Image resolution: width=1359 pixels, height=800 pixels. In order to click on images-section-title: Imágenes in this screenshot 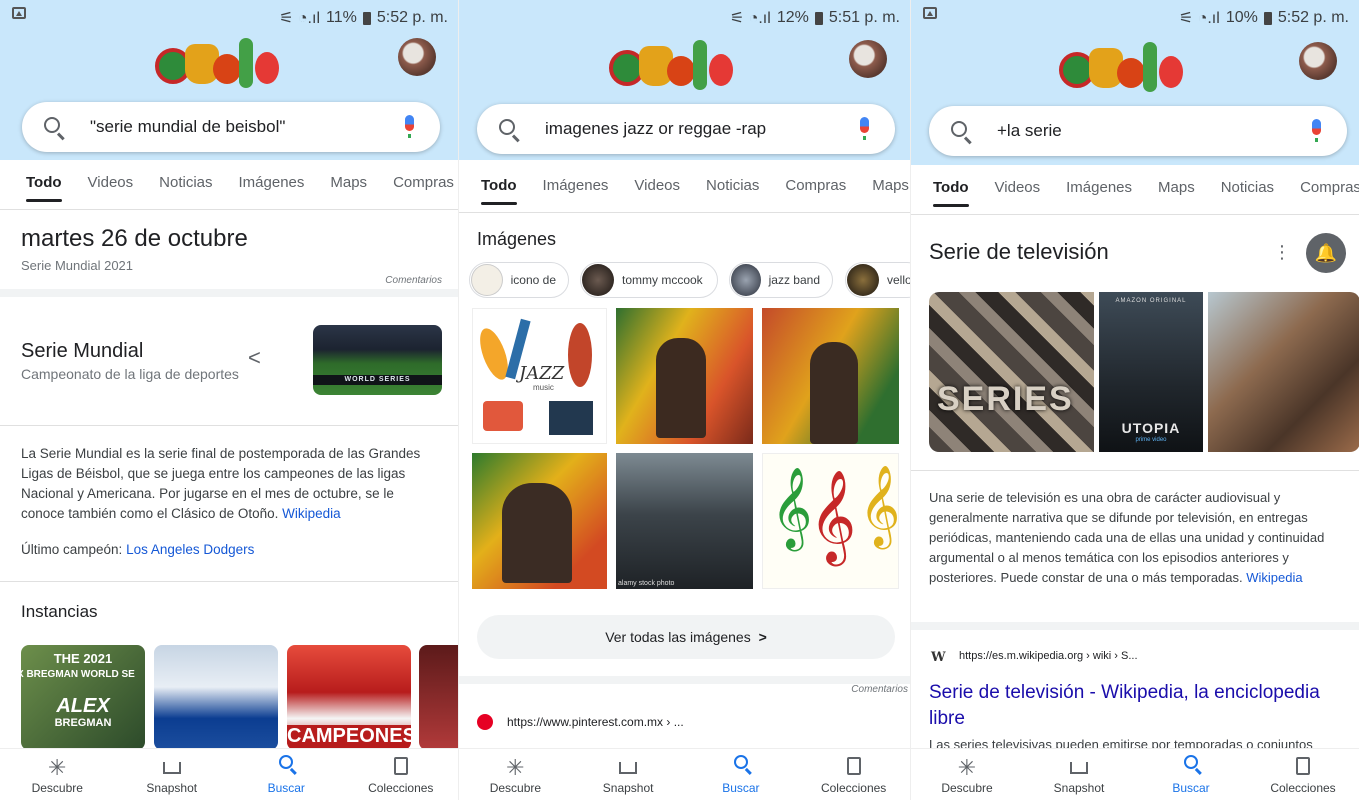, I will do `click(517, 239)`.